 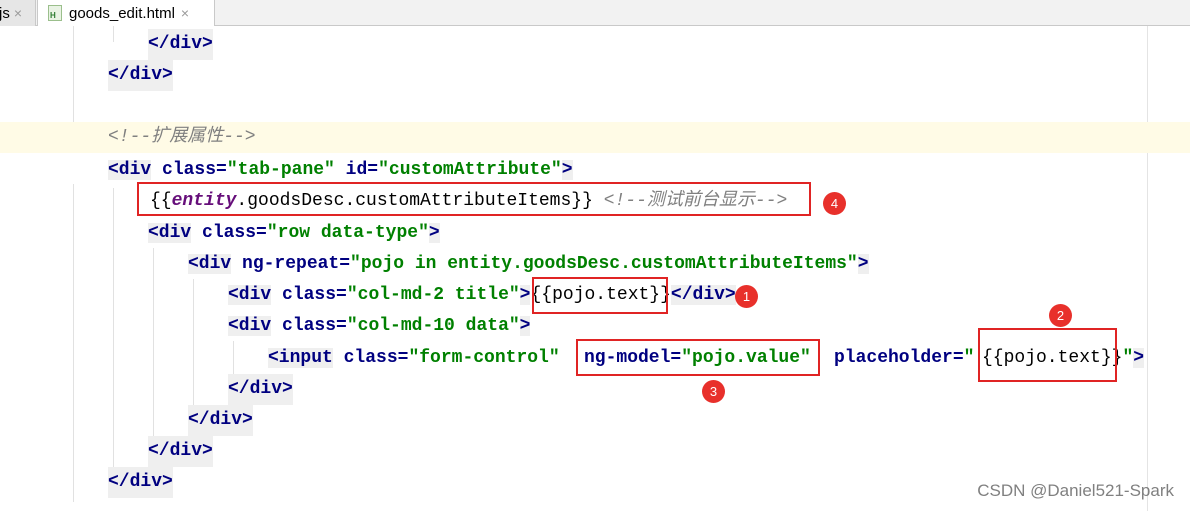 I want to click on html-file-icon: H, so click(x=55, y=13).